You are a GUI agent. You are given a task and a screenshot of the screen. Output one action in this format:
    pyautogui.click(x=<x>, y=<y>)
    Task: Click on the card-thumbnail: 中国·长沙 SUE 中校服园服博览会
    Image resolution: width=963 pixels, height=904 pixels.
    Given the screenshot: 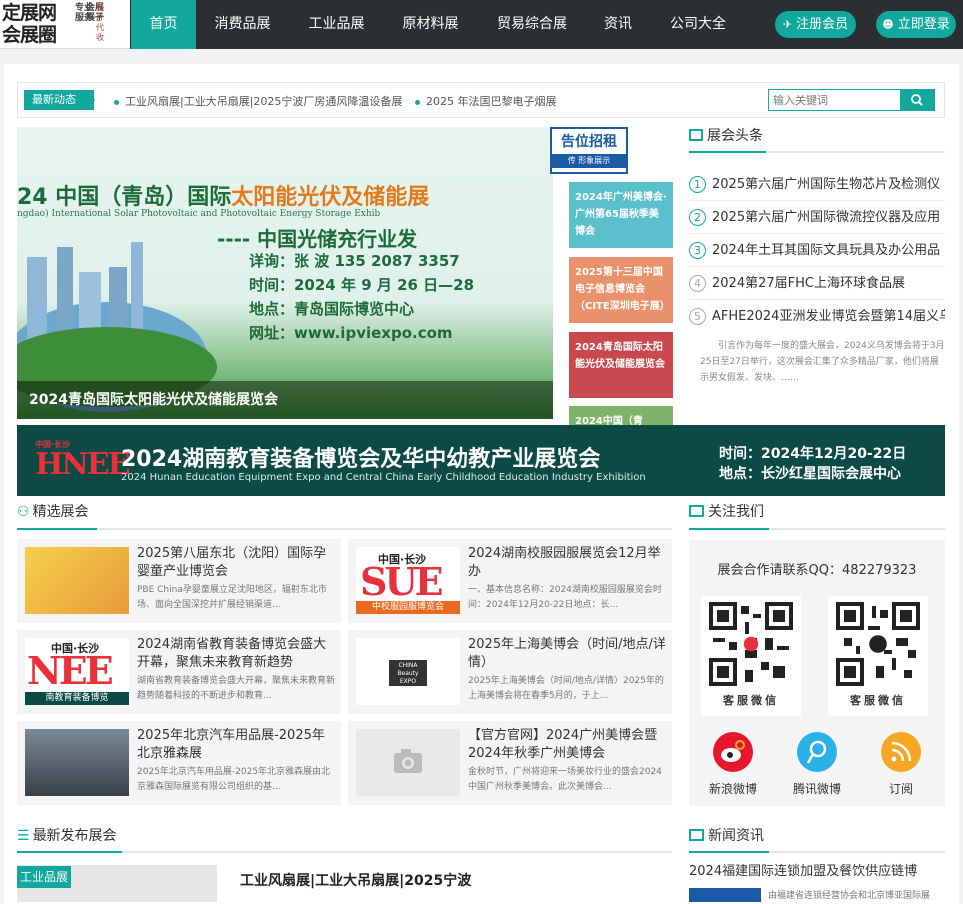 What is the action you would take?
    pyautogui.click(x=408, y=580)
    